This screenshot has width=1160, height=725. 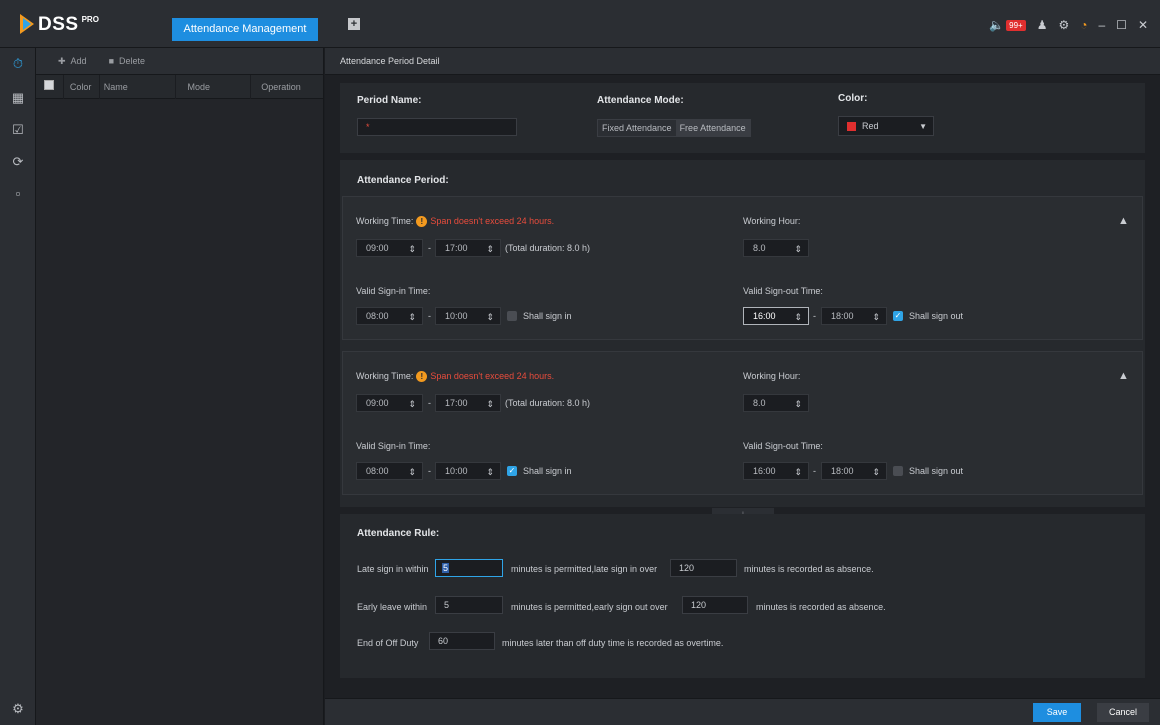 I want to click on footer-bar: Save Cancel, so click(x=742, y=711).